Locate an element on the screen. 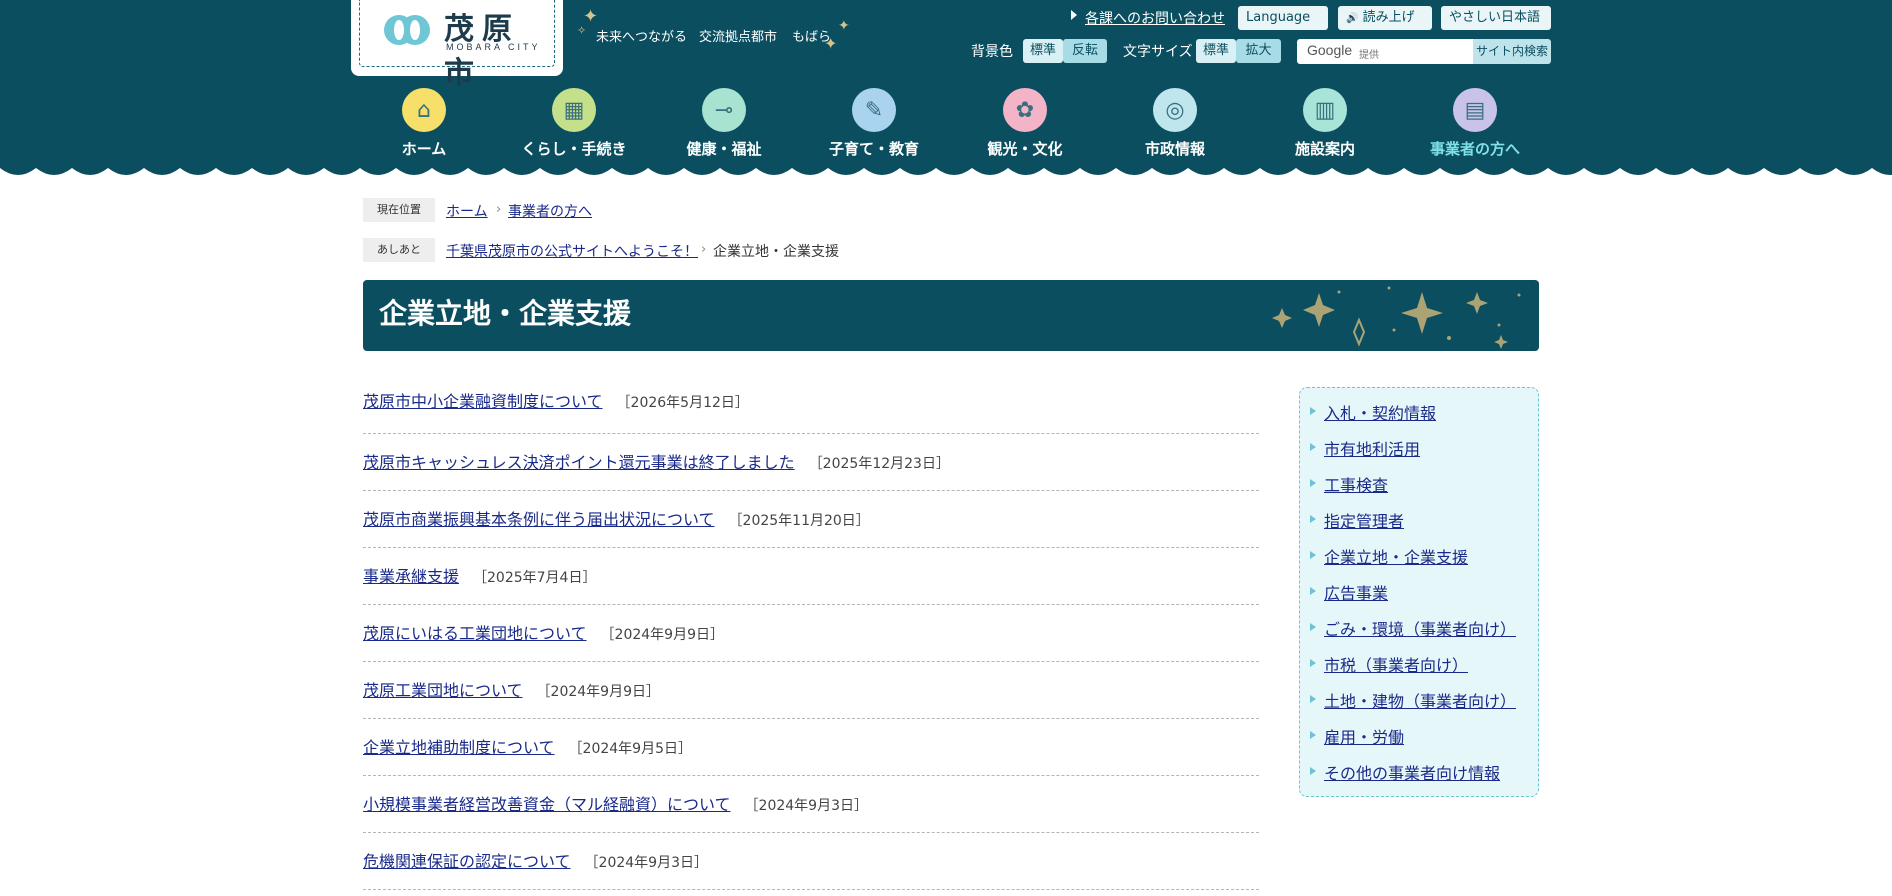  news-item: 茂原市キャッシュレス決済ポイント還元事業は終了しました ［2025年12月23日］ is located at coordinates (811, 462).